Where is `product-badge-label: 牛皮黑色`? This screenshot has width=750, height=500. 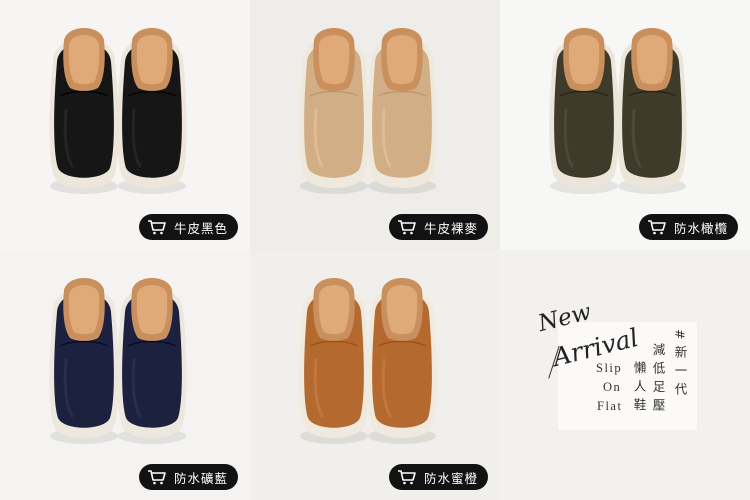 product-badge-label: 牛皮黑色 is located at coordinates (200, 228).